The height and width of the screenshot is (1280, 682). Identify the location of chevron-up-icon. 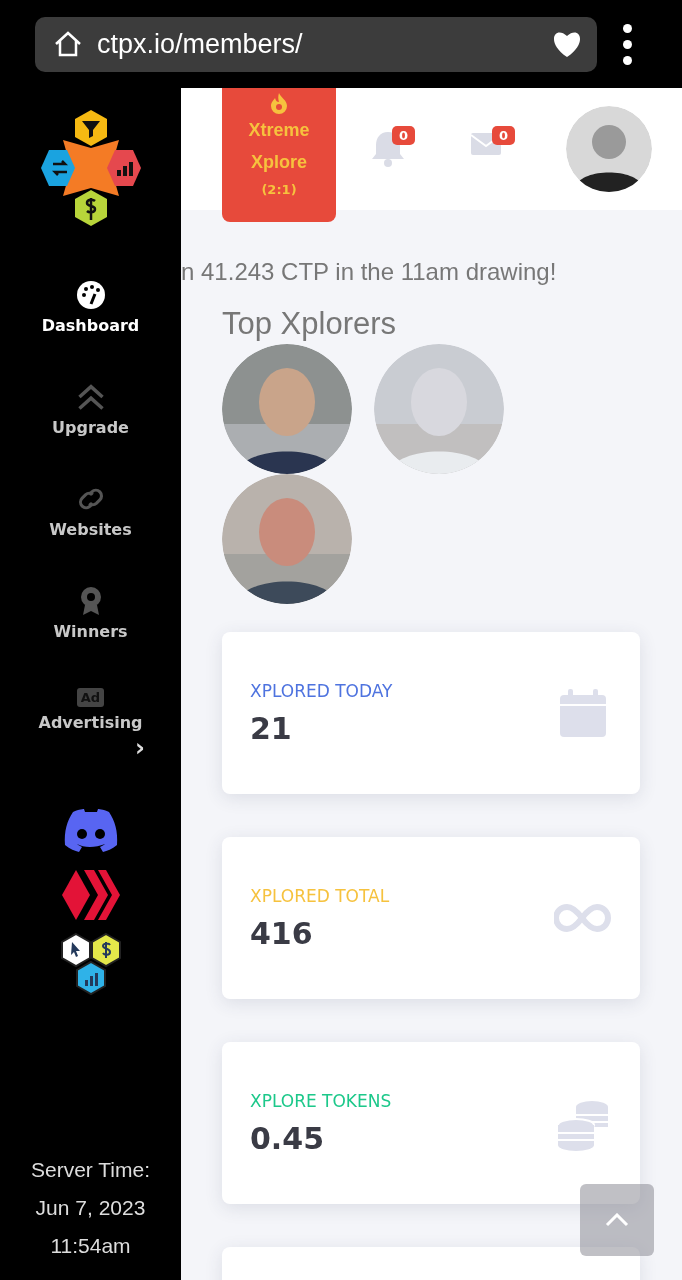
(617, 1220).